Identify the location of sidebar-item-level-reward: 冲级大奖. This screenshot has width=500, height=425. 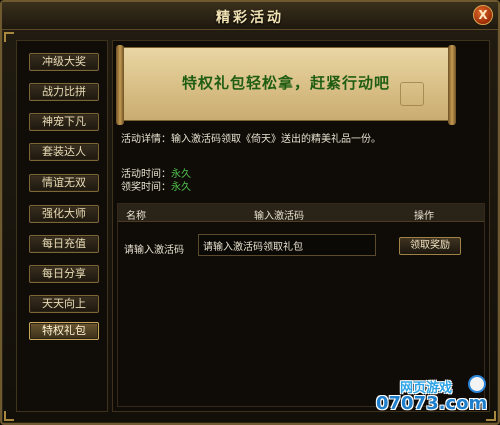
(64, 62).